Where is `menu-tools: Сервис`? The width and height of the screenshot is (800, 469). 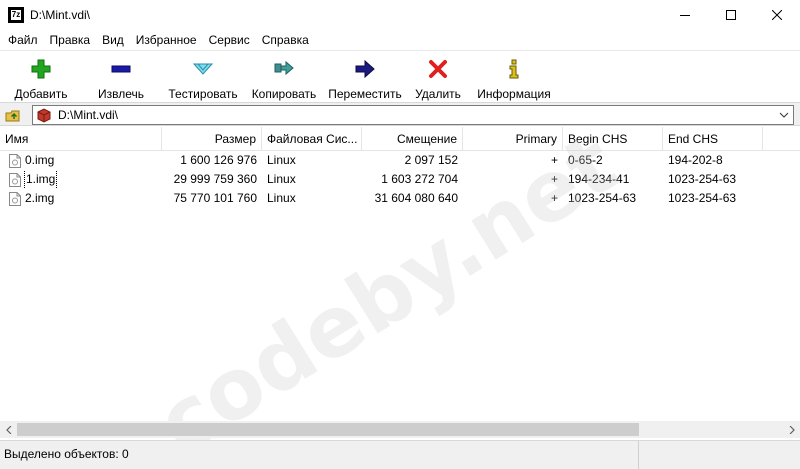
menu-tools: Сервис is located at coordinates (229, 40).